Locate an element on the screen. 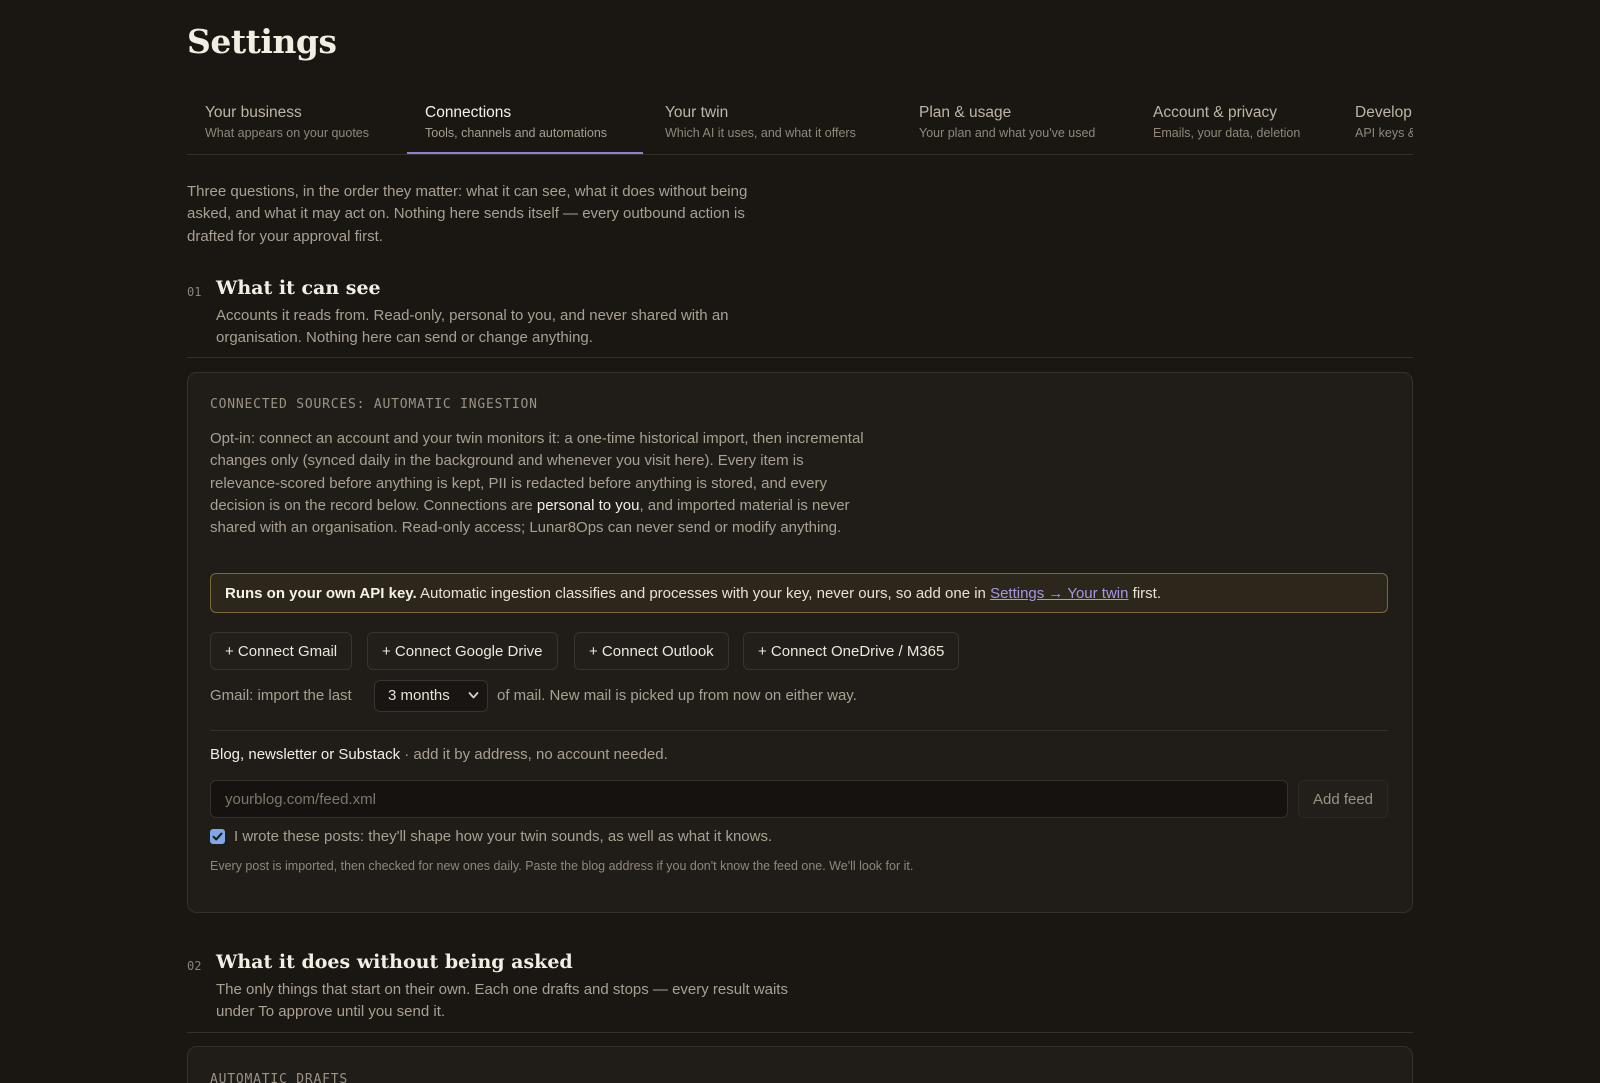 This screenshot has width=1600, height=1083. card-label: AUTOMATIC DRAFTS is located at coordinates (279, 1077).